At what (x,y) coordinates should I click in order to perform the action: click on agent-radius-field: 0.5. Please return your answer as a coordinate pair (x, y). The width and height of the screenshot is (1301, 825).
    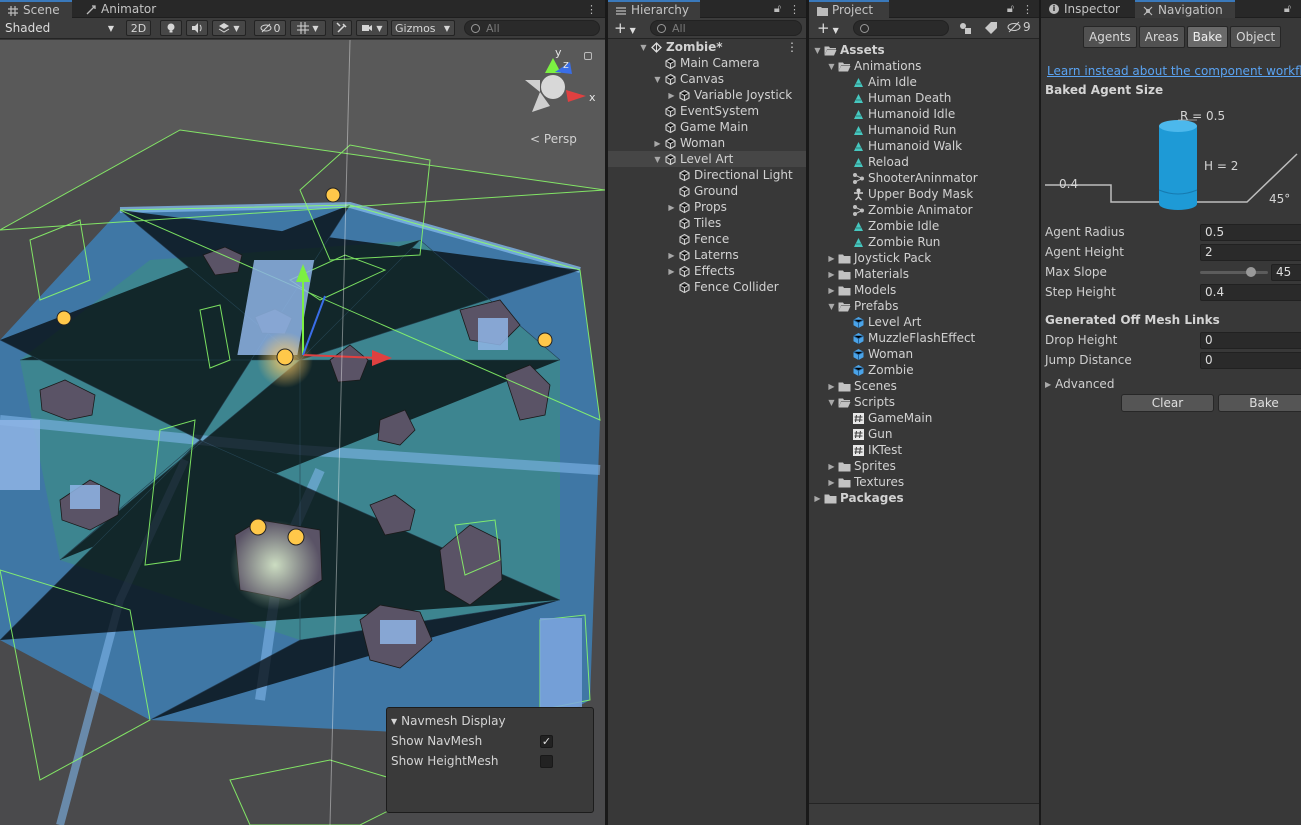
    Looking at the image, I should click on (1250, 232).